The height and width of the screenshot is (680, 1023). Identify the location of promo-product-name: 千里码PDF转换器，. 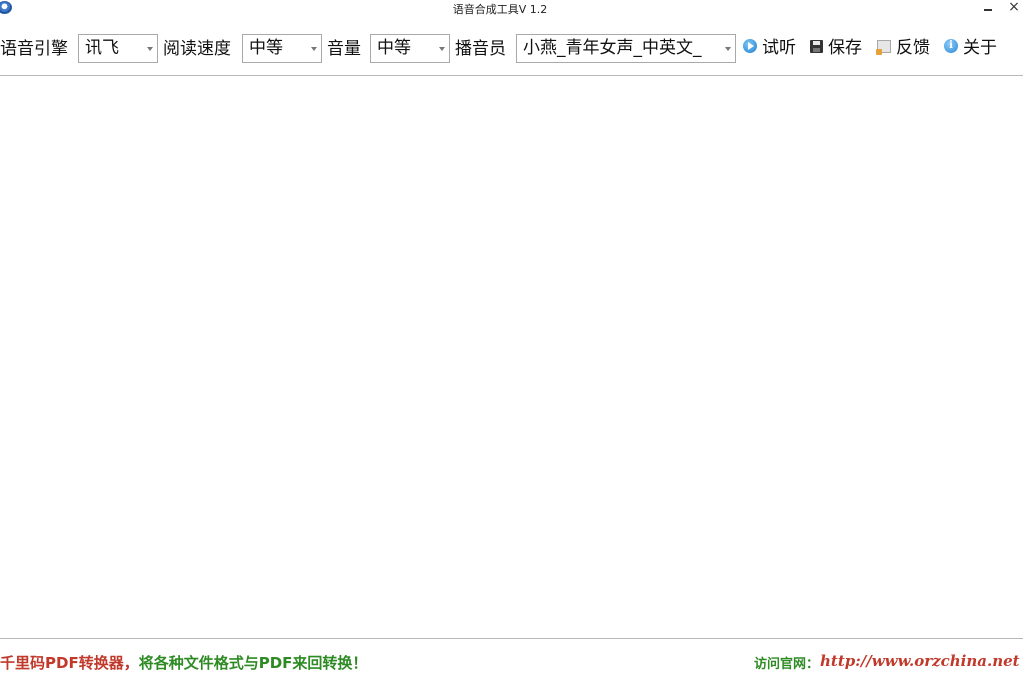
(69, 663).